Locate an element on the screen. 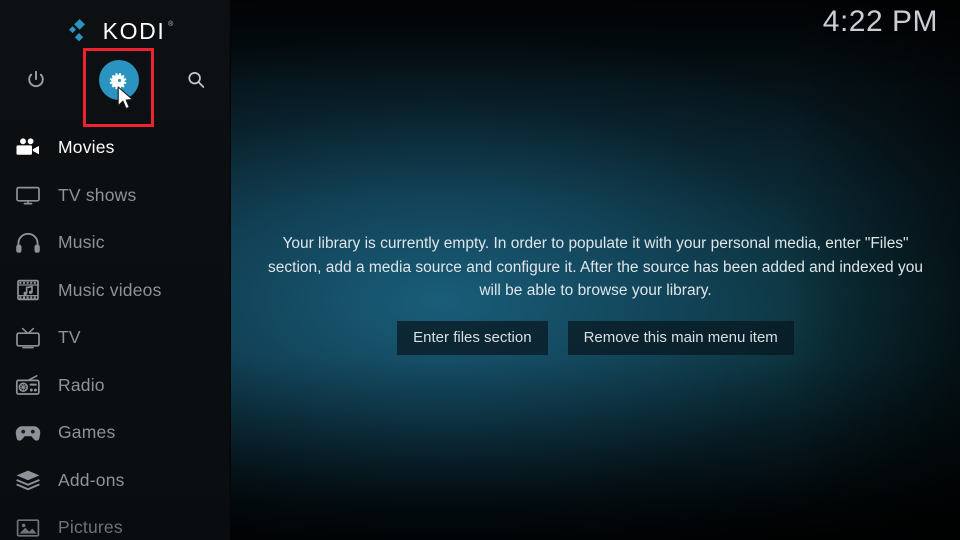 This screenshot has width=960, height=540. sidebar-item-music-videos: Music videos is located at coordinates (115, 291).